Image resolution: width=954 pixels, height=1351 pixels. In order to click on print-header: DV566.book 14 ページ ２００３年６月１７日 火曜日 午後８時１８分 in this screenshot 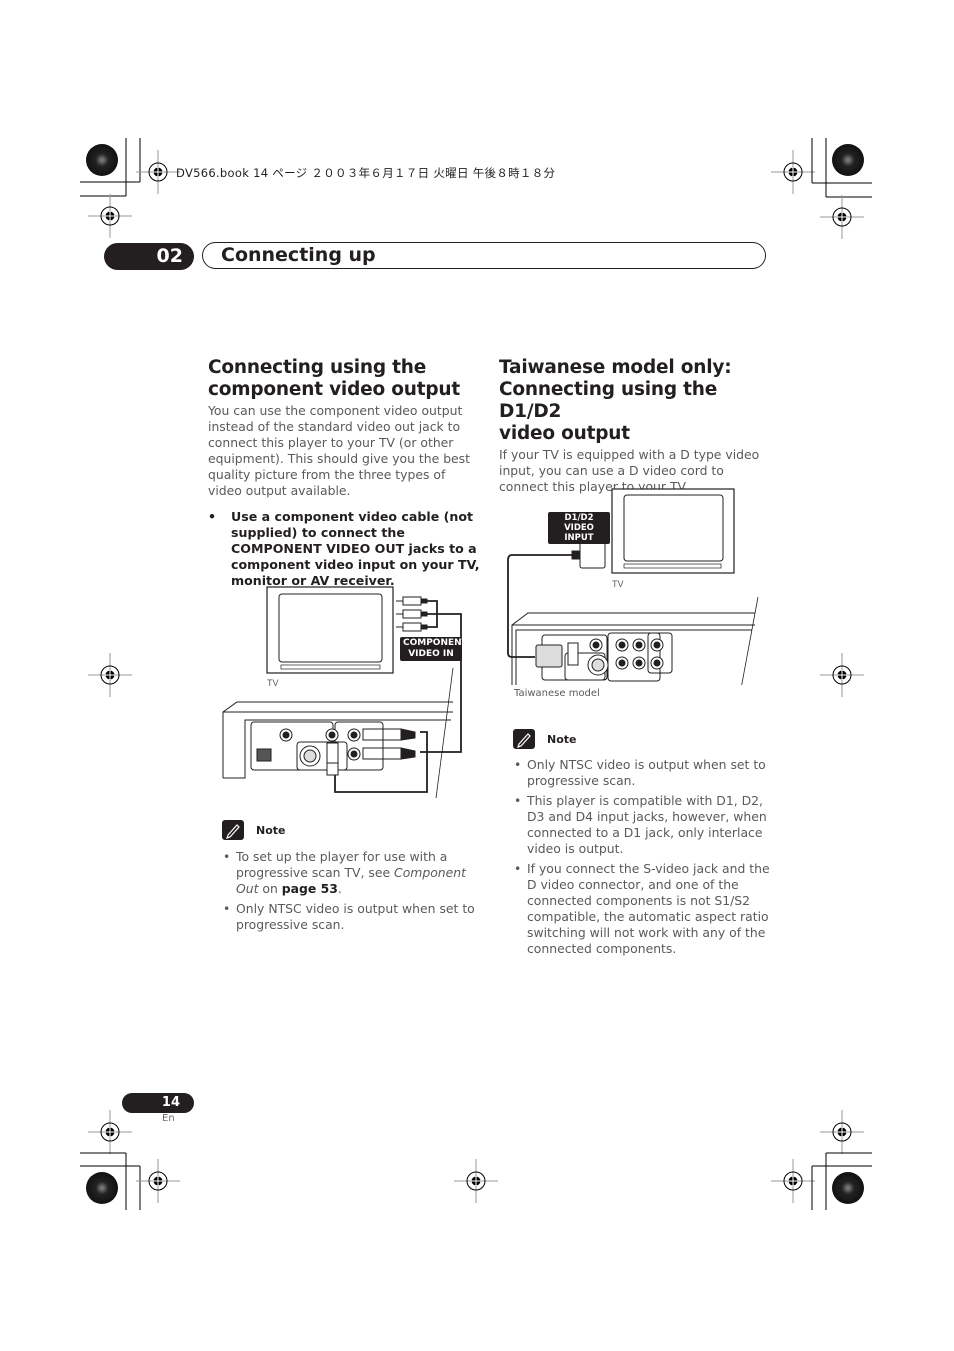, I will do `click(366, 173)`.